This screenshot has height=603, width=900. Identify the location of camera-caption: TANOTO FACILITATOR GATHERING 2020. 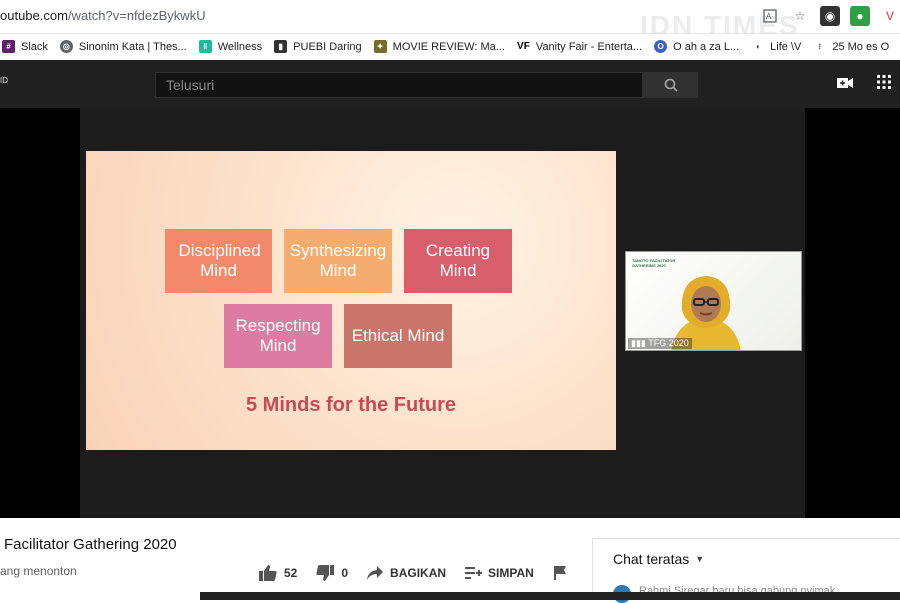
(654, 263).